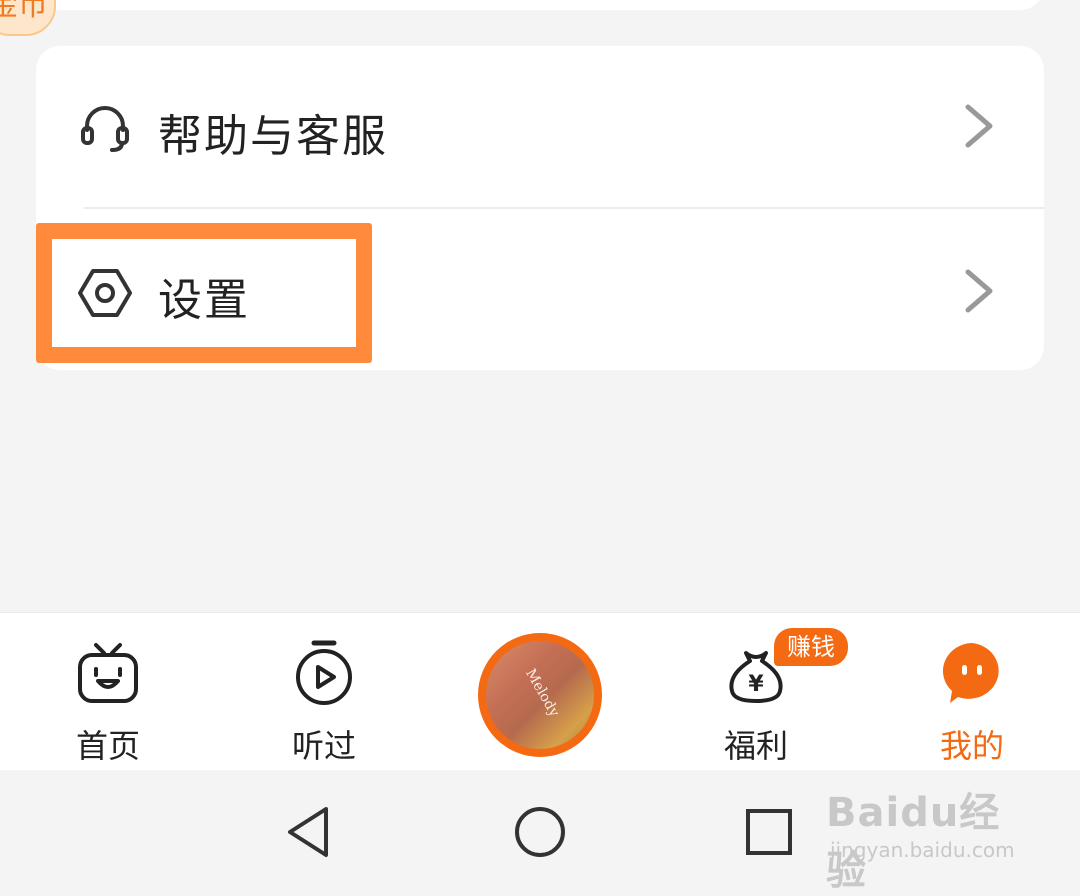 The image size is (1080, 896). I want to click on tv-face-icon, so click(108, 673).